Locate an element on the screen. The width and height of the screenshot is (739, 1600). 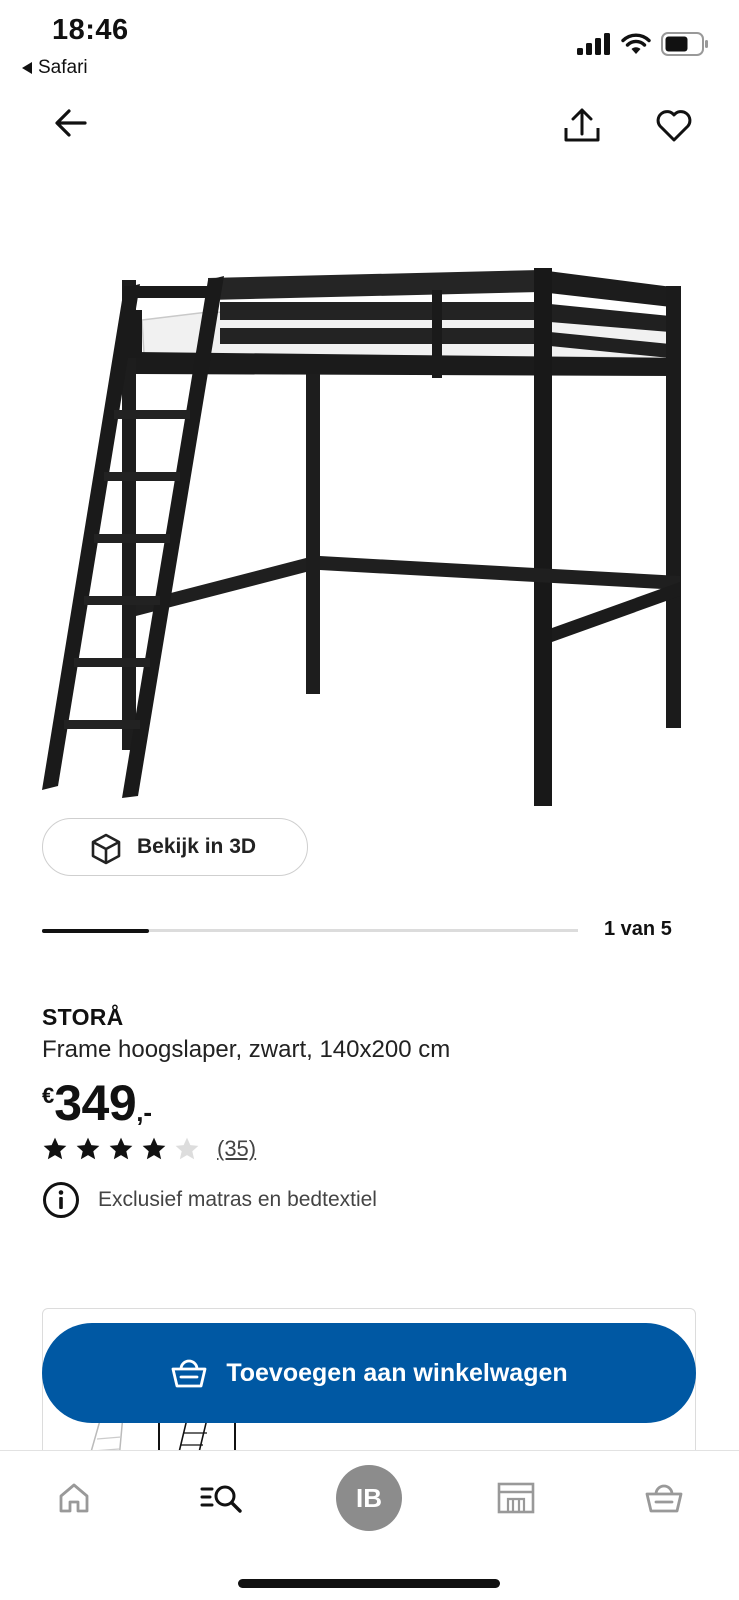
tab-home is located at coordinates (74, 1498).